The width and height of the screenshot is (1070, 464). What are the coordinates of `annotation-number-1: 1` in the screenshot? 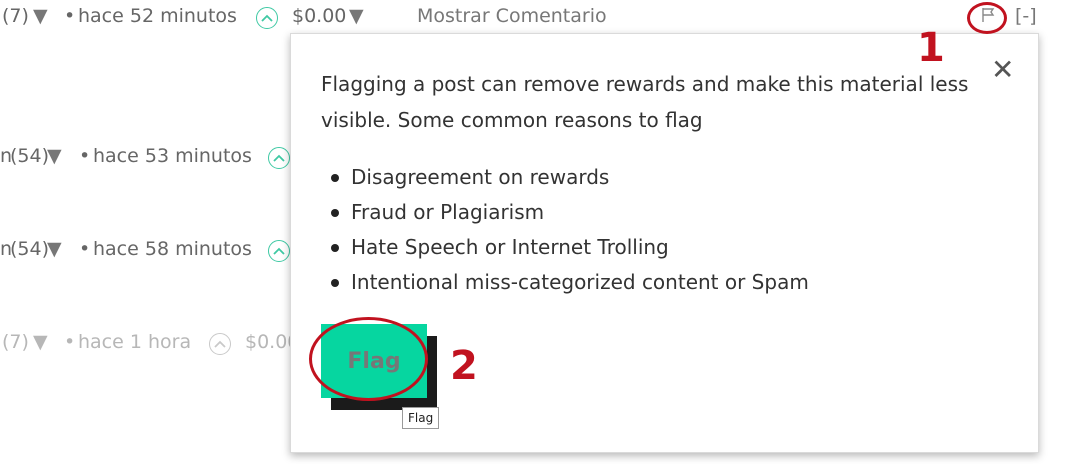 It's located at (931, 48).